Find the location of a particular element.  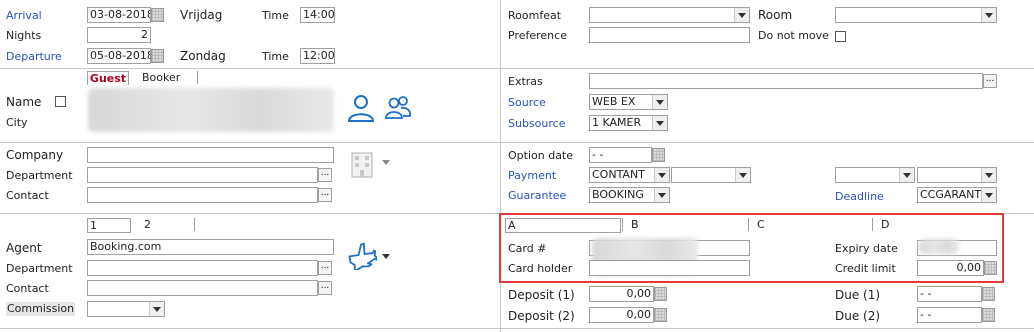

payment-secondary-select is located at coordinates (711, 175).